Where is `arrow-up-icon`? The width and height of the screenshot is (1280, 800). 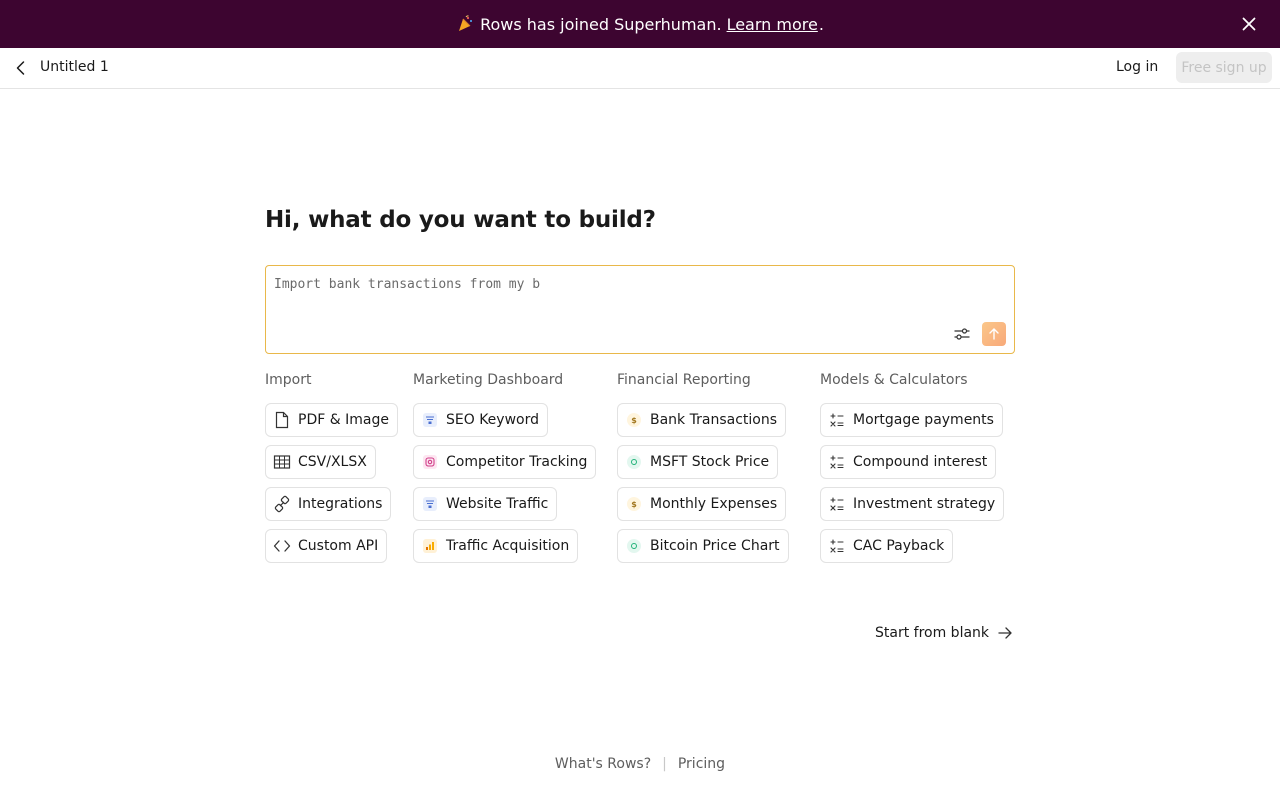
arrow-up-icon is located at coordinates (994, 334).